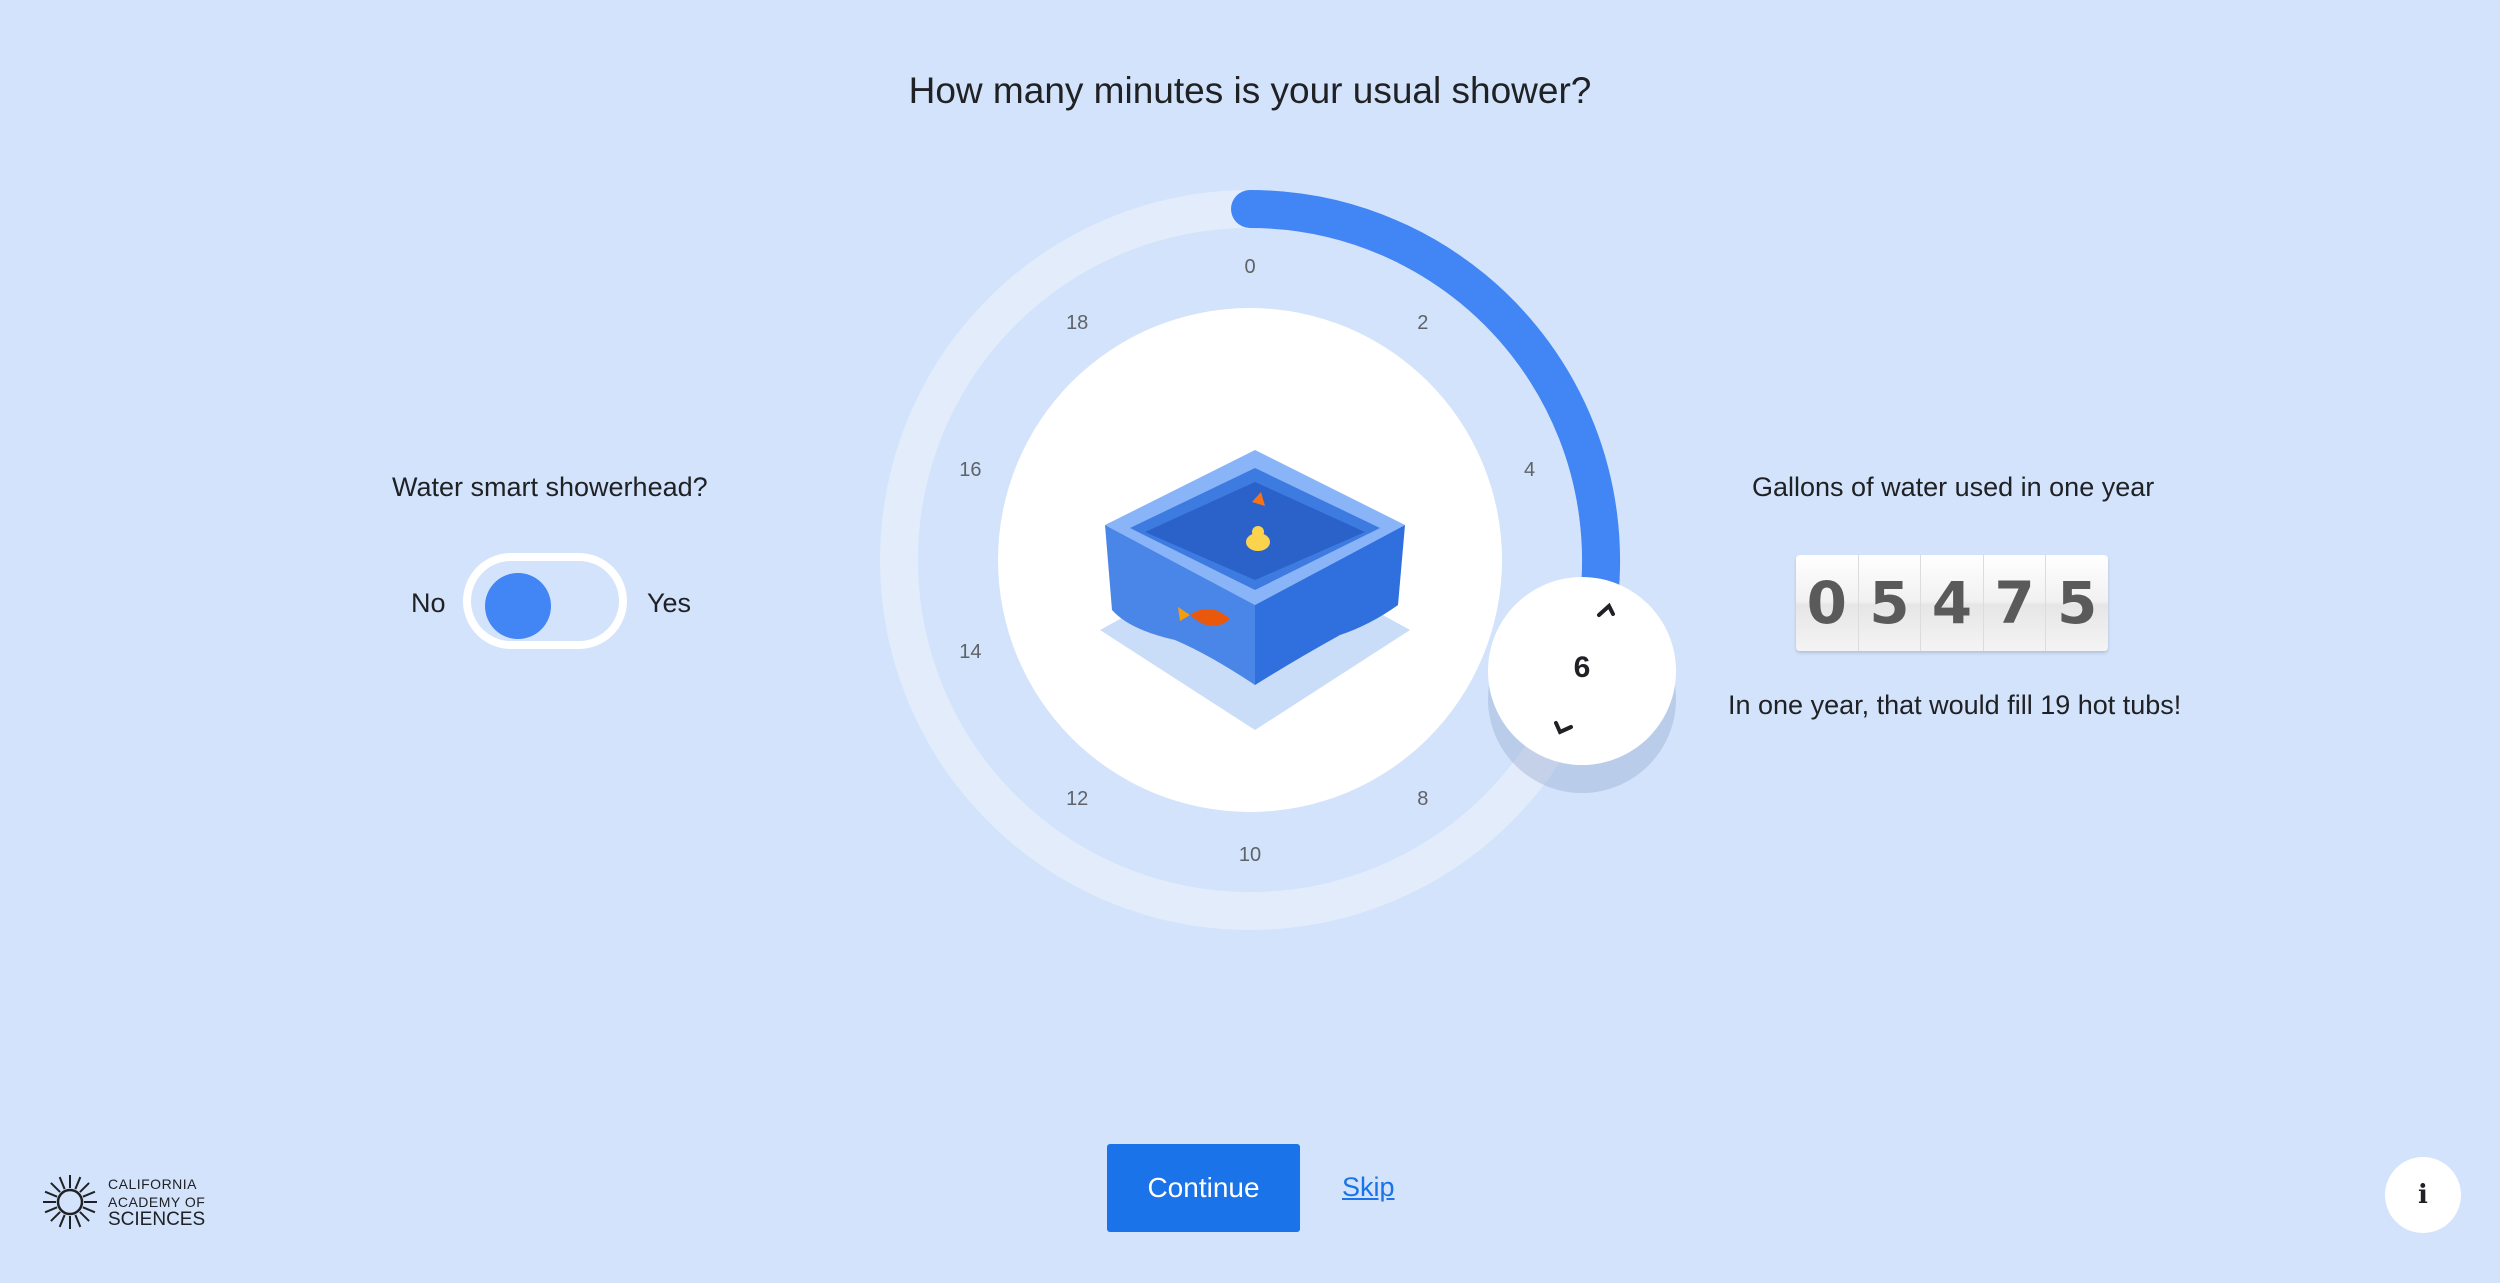 This screenshot has width=2500, height=1283. Describe the element at coordinates (2015, 603) in the screenshot. I see `counter-digit: 7` at that location.